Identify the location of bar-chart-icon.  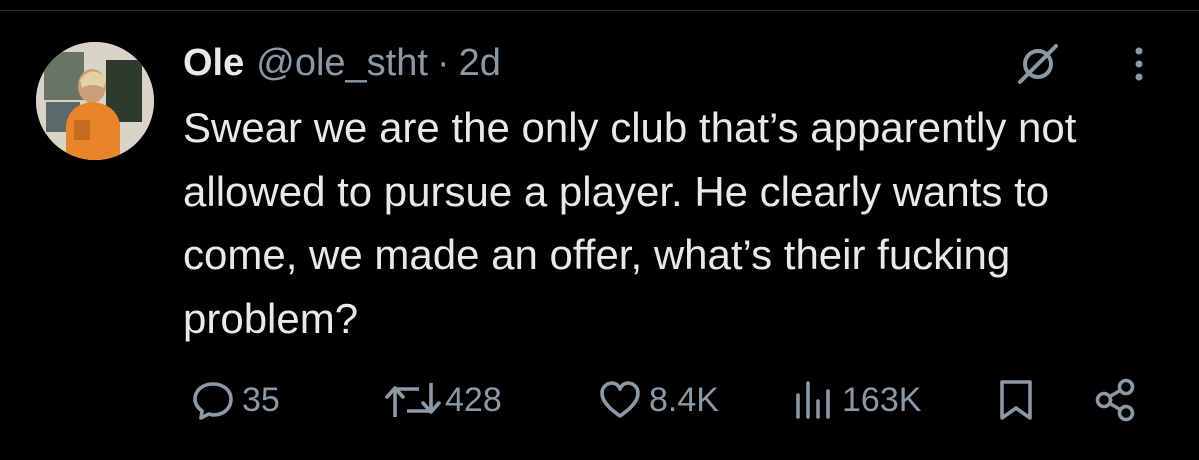
(813, 400).